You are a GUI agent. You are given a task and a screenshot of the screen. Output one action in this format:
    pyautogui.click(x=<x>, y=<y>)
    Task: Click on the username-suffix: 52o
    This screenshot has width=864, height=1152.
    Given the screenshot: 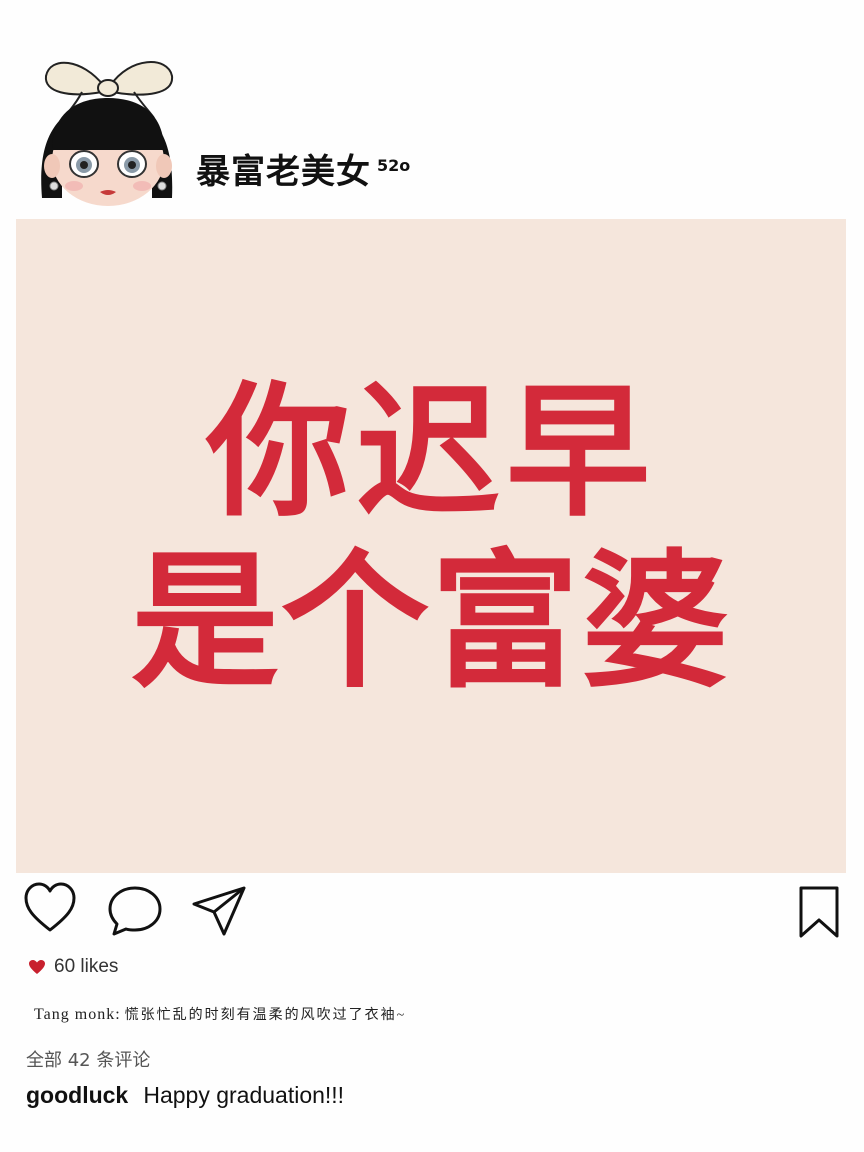 What is the action you would take?
    pyautogui.click(x=394, y=165)
    